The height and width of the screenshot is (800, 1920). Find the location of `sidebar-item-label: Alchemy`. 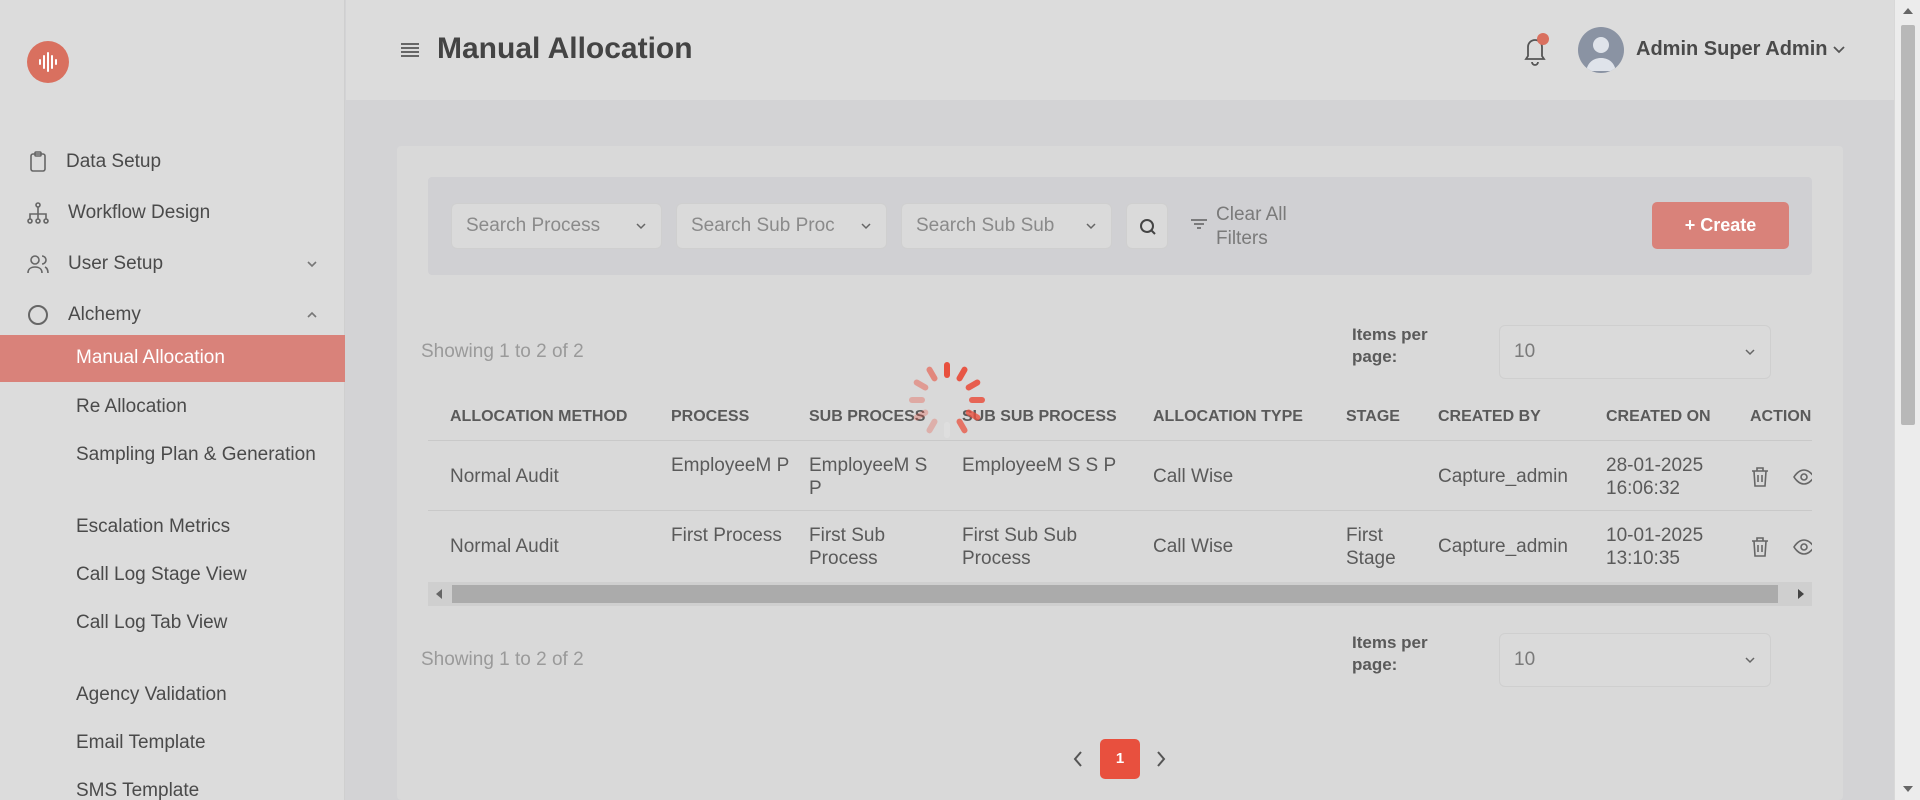

sidebar-item-label: Alchemy is located at coordinates (104, 314).